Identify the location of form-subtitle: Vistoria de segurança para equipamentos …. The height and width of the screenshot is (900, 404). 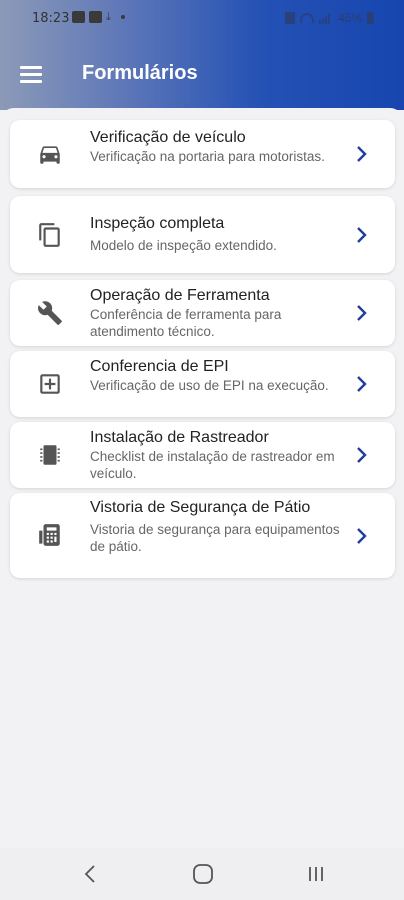
(215, 538).